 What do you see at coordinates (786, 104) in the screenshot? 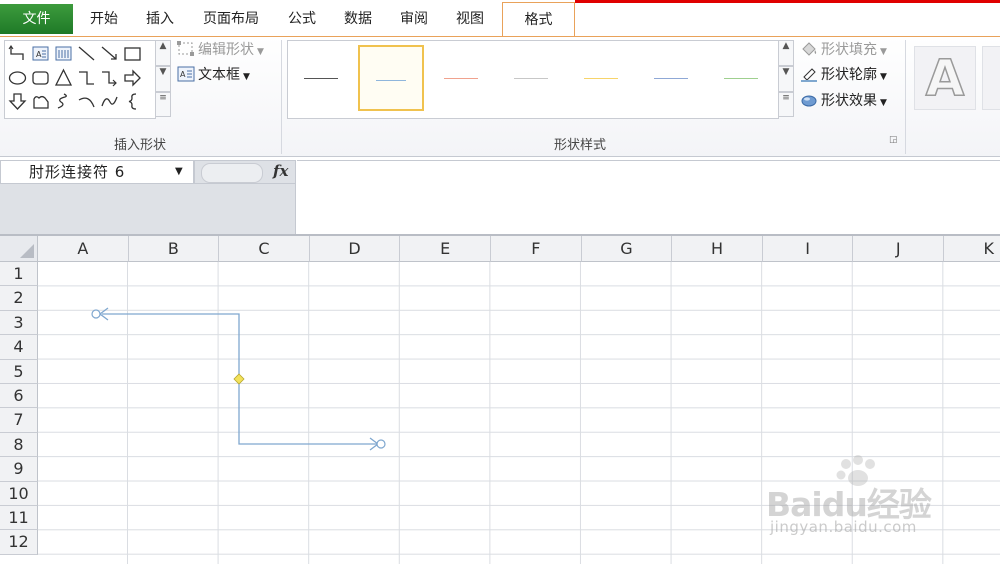
I see `styles-more-button: ≡` at bounding box center [786, 104].